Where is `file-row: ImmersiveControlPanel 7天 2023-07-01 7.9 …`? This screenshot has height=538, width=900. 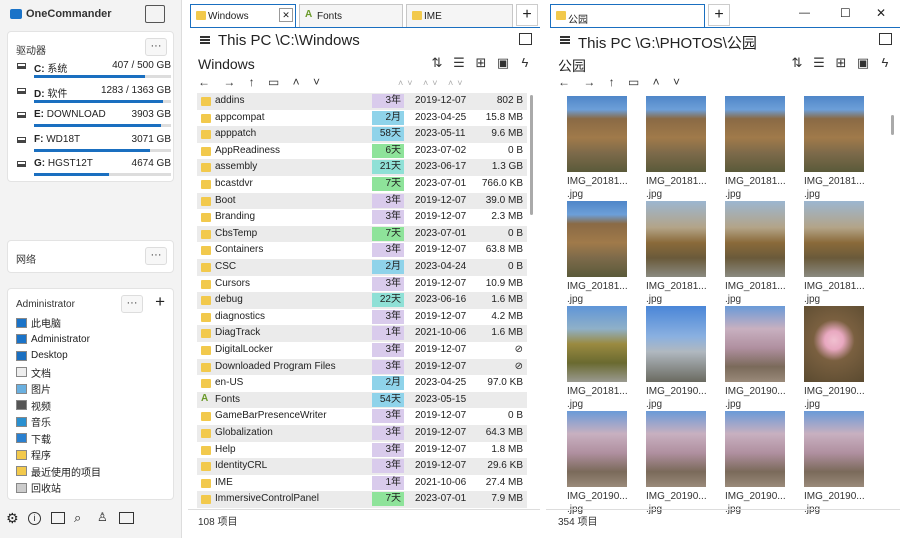 file-row: ImmersiveControlPanel 7天 2023-07-01 7.9 … is located at coordinates (362, 499).